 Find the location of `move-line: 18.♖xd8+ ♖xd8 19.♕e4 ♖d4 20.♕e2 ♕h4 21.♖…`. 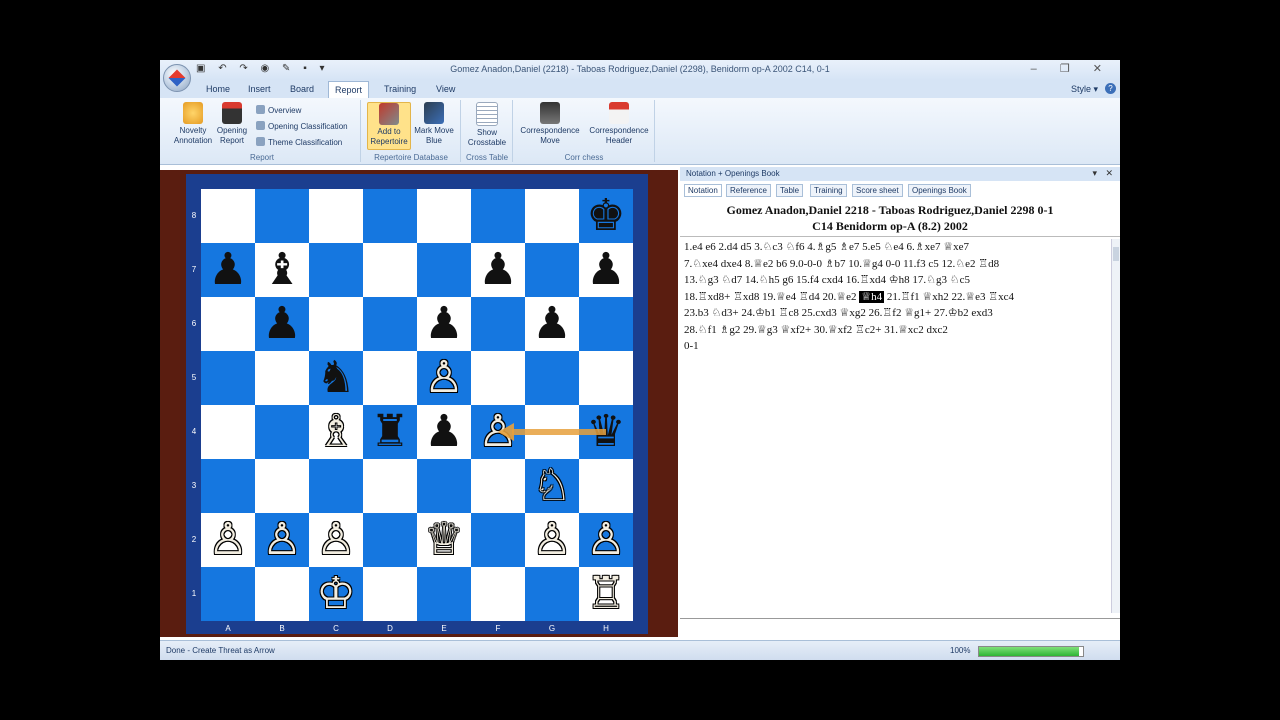

move-line: 18.♖xd8+ ♖xd8 19.♕e4 ♖d4 20.♕e2 ♕h4 21.♖… is located at coordinates (894, 297).